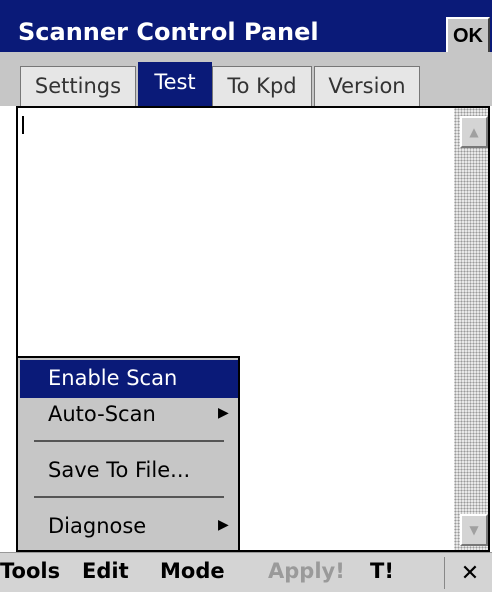 The image size is (492, 592). What do you see at coordinates (262, 86) in the screenshot?
I see `tab-to-kpd: To Kpd` at bounding box center [262, 86].